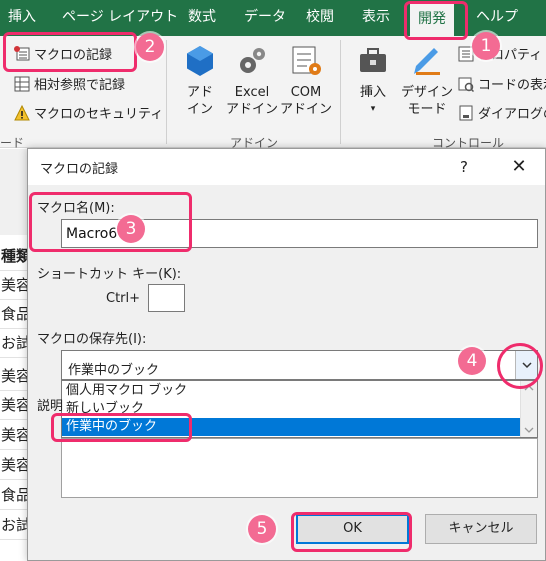 This screenshot has width=546, height=561. Describe the element at coordinates (427, 109) in the screenshot. I see `design-mode-label-2: モード` at that location.